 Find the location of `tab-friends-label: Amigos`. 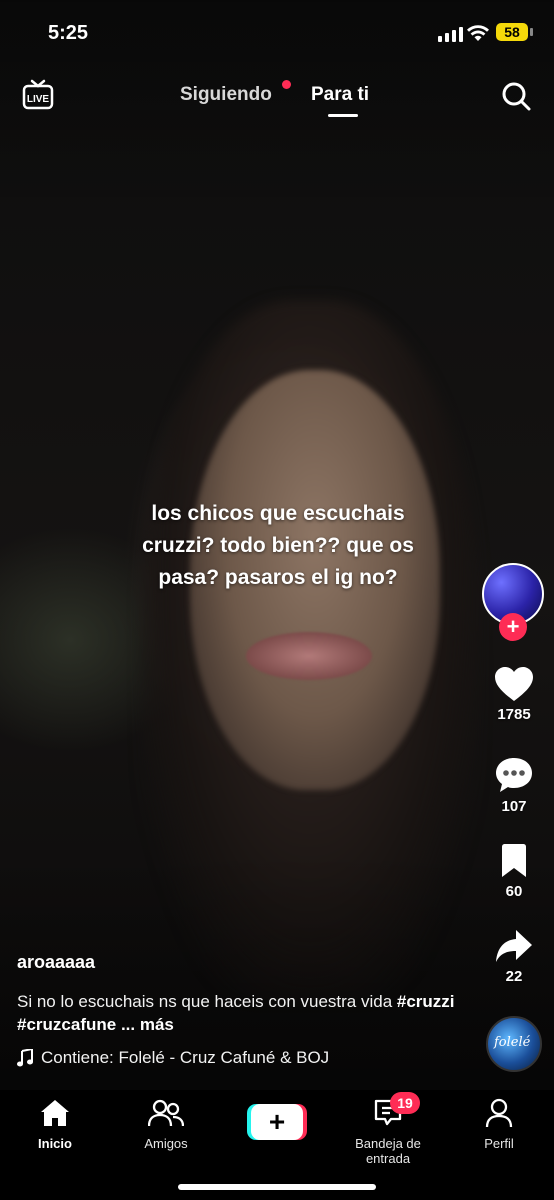

tab-friends-label: Amigos is located at coordinates (166, 1143).